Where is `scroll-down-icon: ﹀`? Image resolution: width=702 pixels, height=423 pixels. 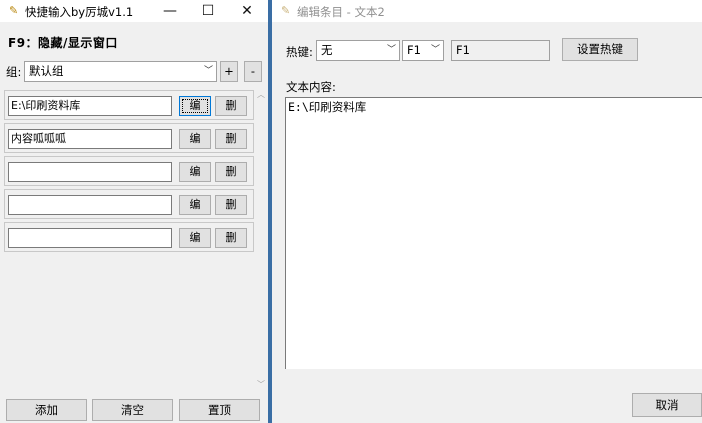 scroll-down-icon: ﹀ is located at coordinates (261, 385).